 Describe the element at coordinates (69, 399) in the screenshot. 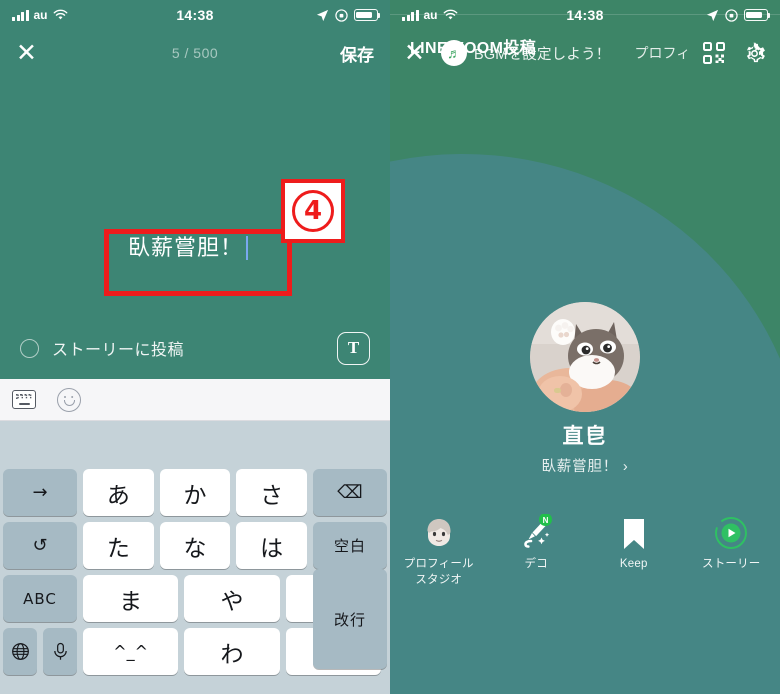

I see `smiley-icon` at that location.